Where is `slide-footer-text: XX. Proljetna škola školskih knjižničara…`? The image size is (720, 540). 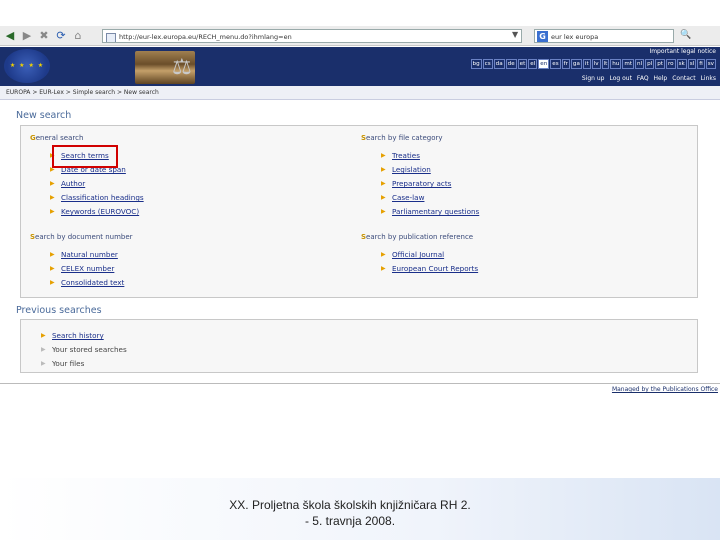
slide-footer-text: XX. Proljetna škola školskih knjižničara… is located at coordinates (350, 513).